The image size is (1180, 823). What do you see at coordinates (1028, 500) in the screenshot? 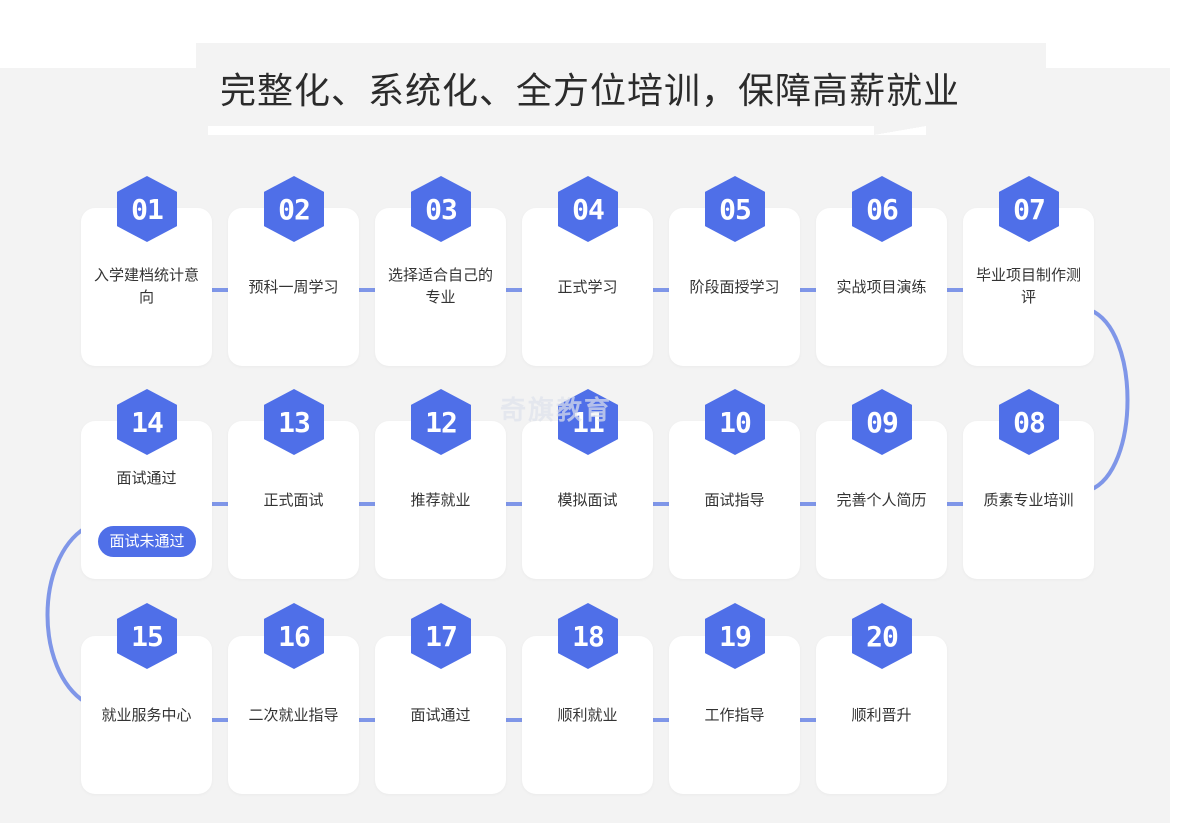
I see `step-label: 质素专业培训` at bounding box center [1028, 500].